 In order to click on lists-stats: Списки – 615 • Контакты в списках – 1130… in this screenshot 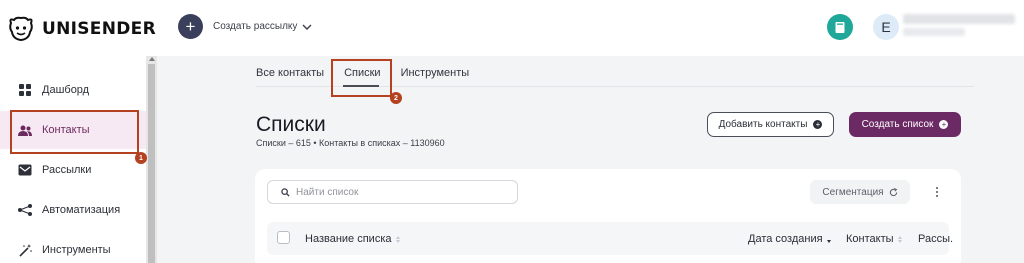, I will do `click(350, 143)`.